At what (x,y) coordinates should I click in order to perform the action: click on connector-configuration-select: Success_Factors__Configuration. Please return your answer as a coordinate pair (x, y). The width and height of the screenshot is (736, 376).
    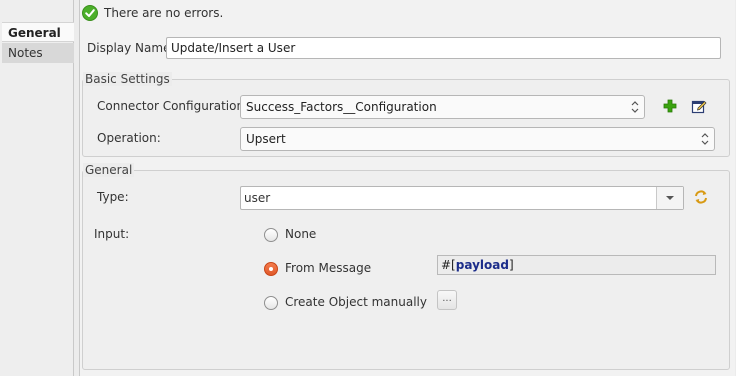
    Looking at the image, I should click on (442, 107).